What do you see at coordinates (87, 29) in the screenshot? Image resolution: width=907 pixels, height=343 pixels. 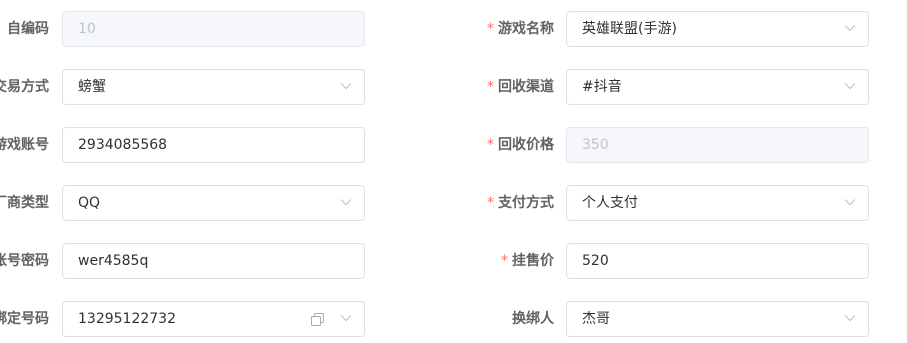 I see `code-value: 10` at bounding box center [87, 29].